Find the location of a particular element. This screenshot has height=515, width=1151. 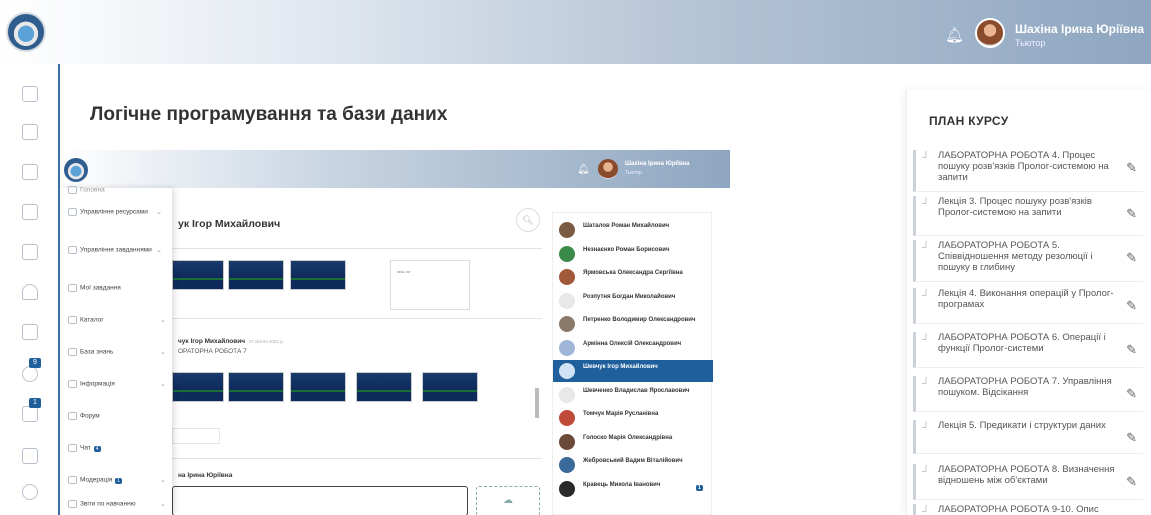

embedded-logo is located at coordinates (76, 170).